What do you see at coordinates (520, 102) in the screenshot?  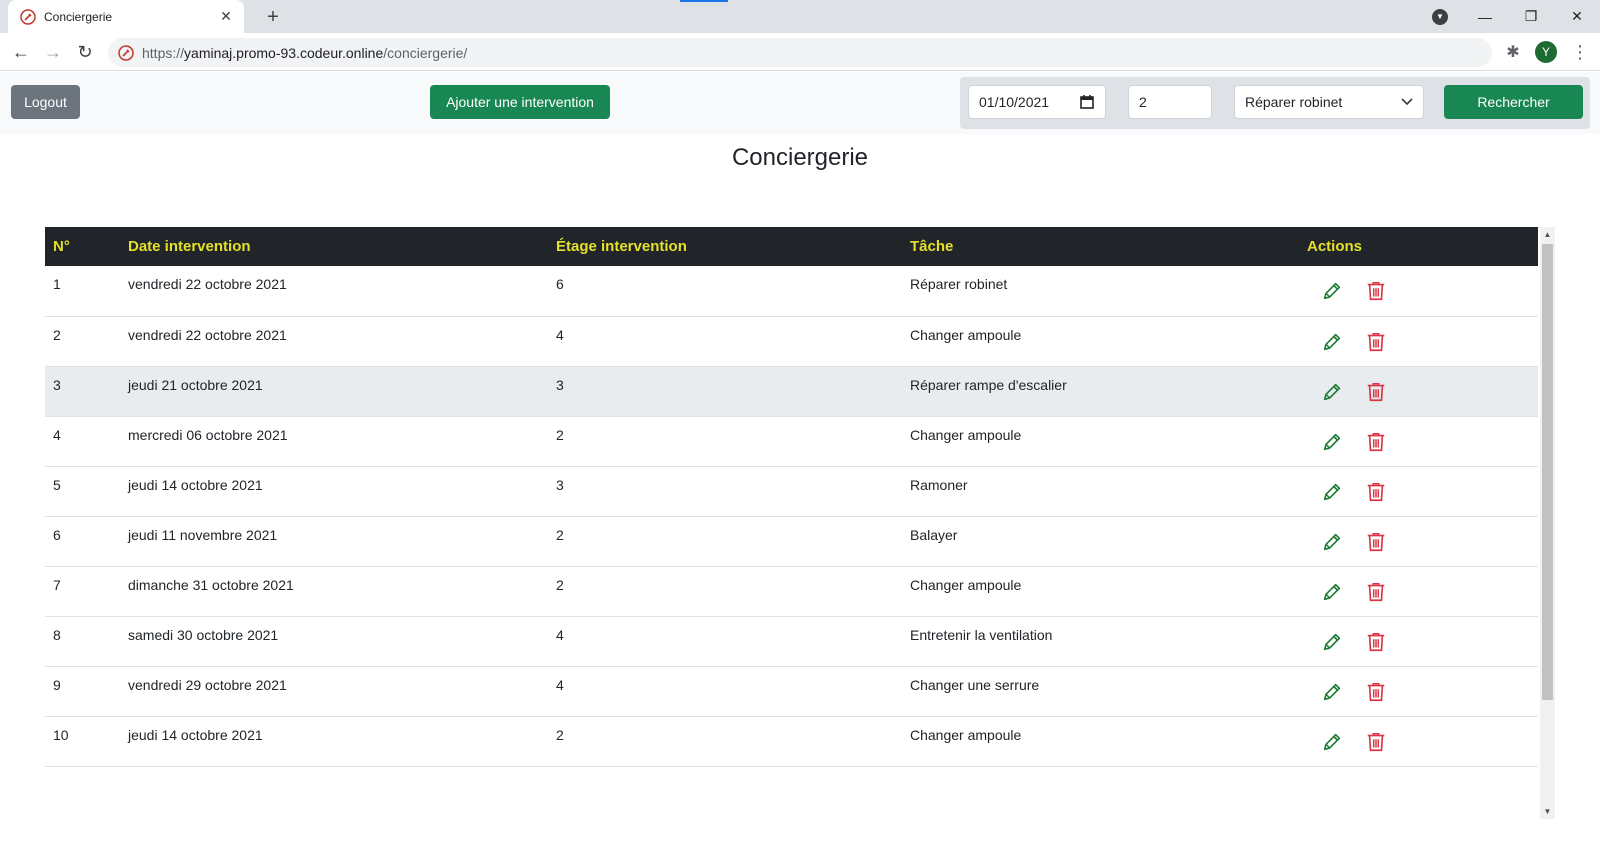 I see `add-intervention-button: Ajouter une intervention` at bounding box center [520, 102].